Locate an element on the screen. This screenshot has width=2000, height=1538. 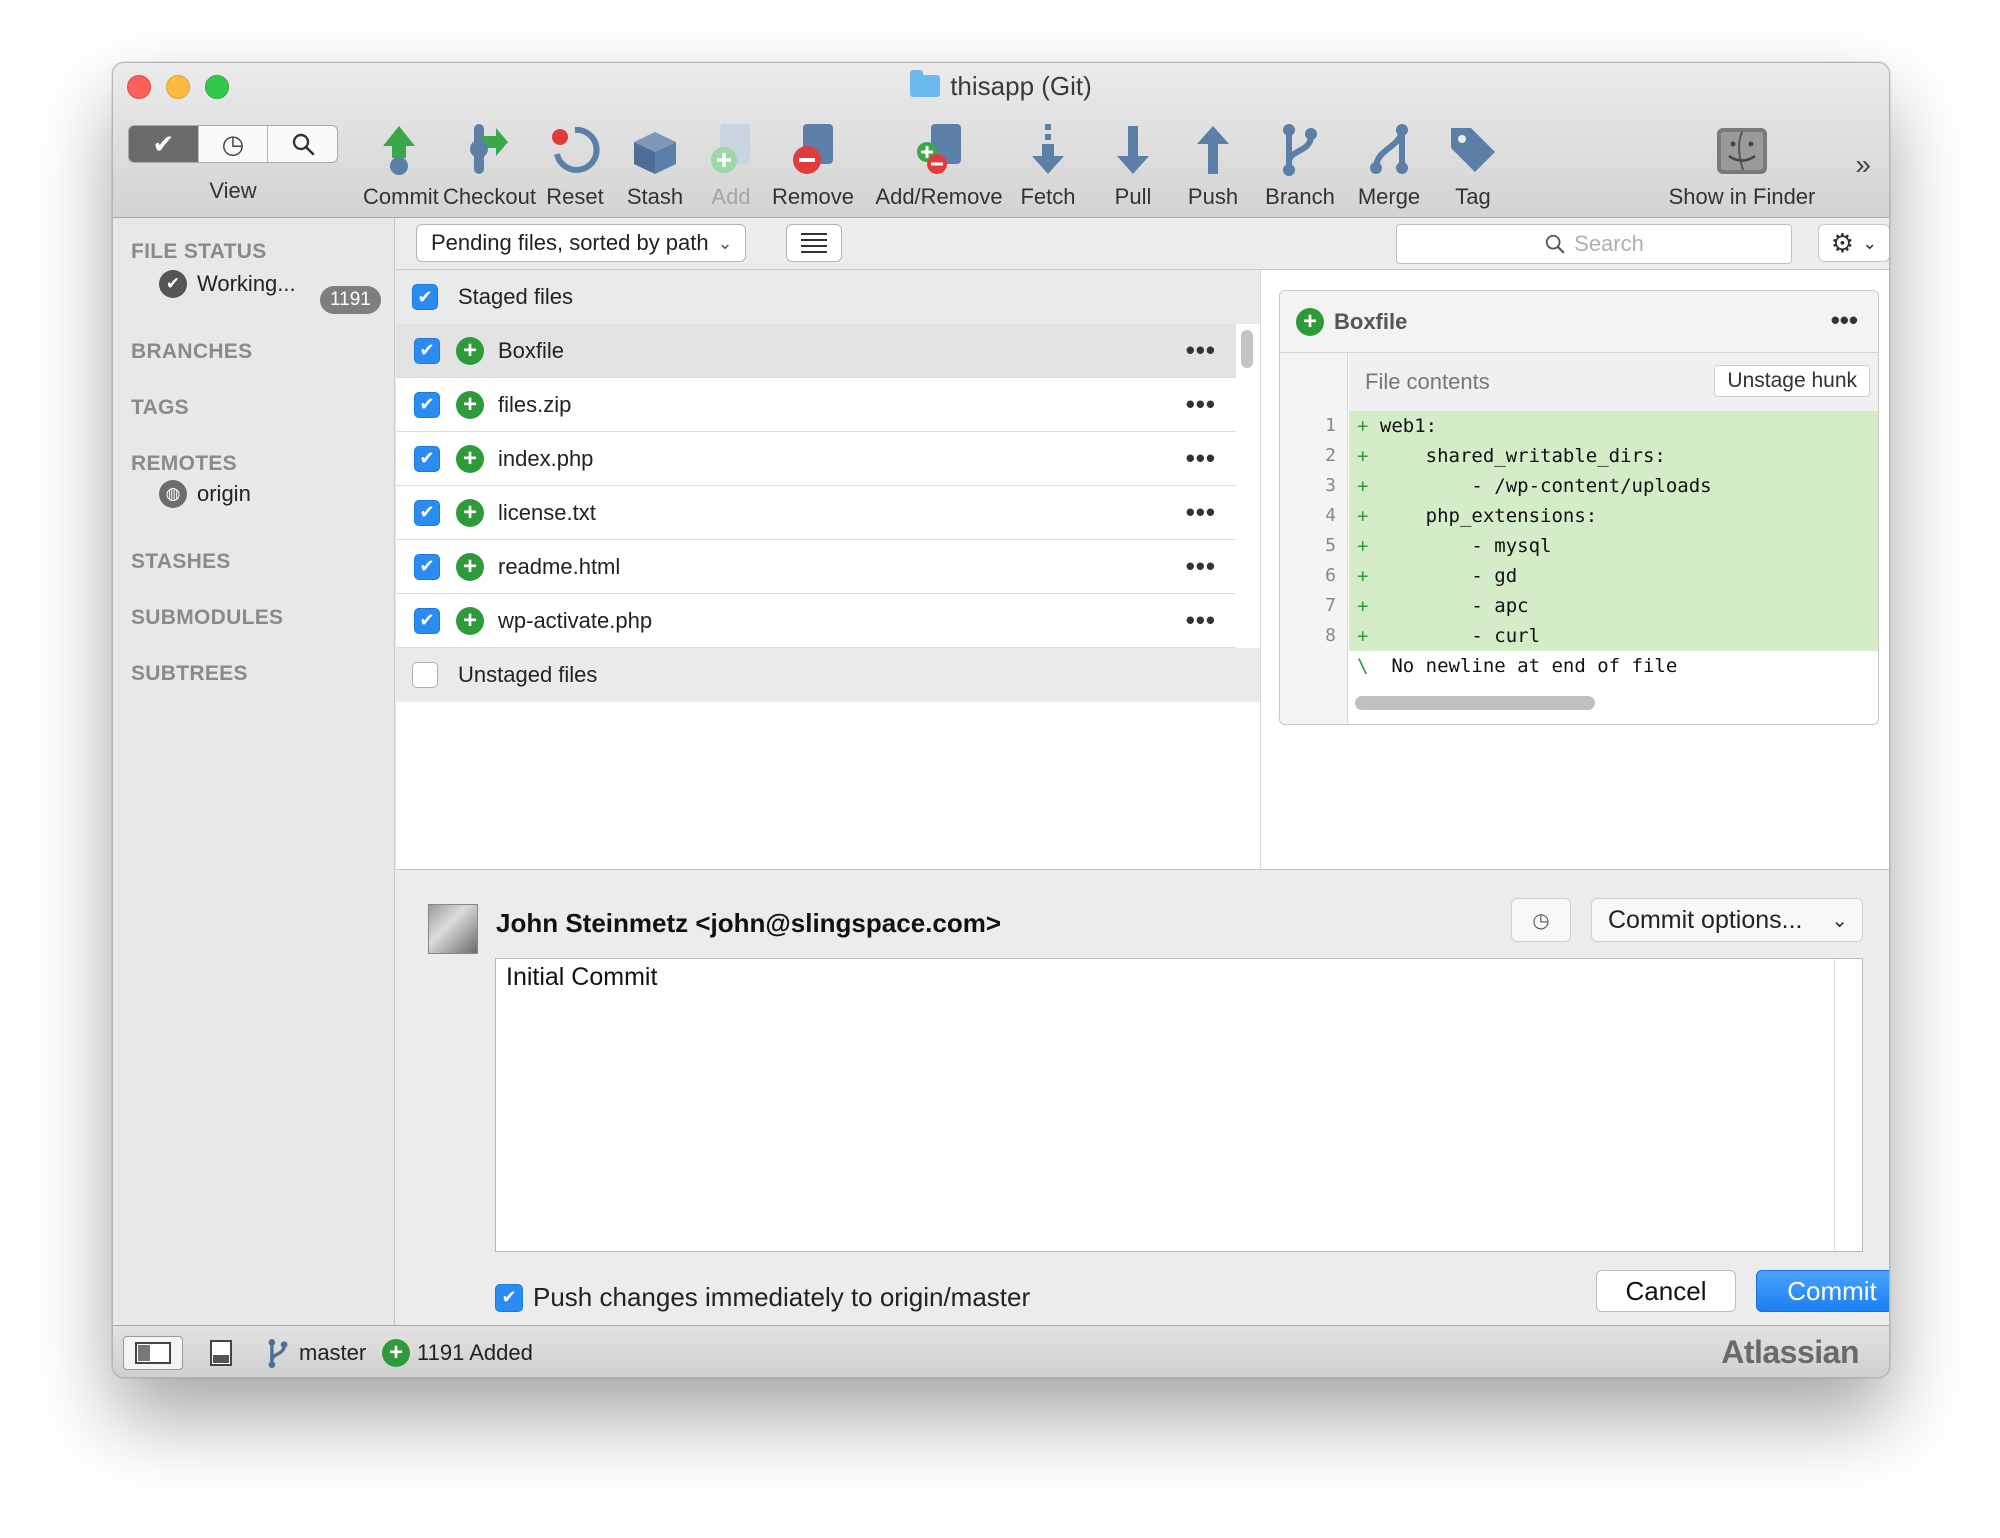
settings-menu-button: ⚙ ⌄ is located at coordinates (1853, 243).